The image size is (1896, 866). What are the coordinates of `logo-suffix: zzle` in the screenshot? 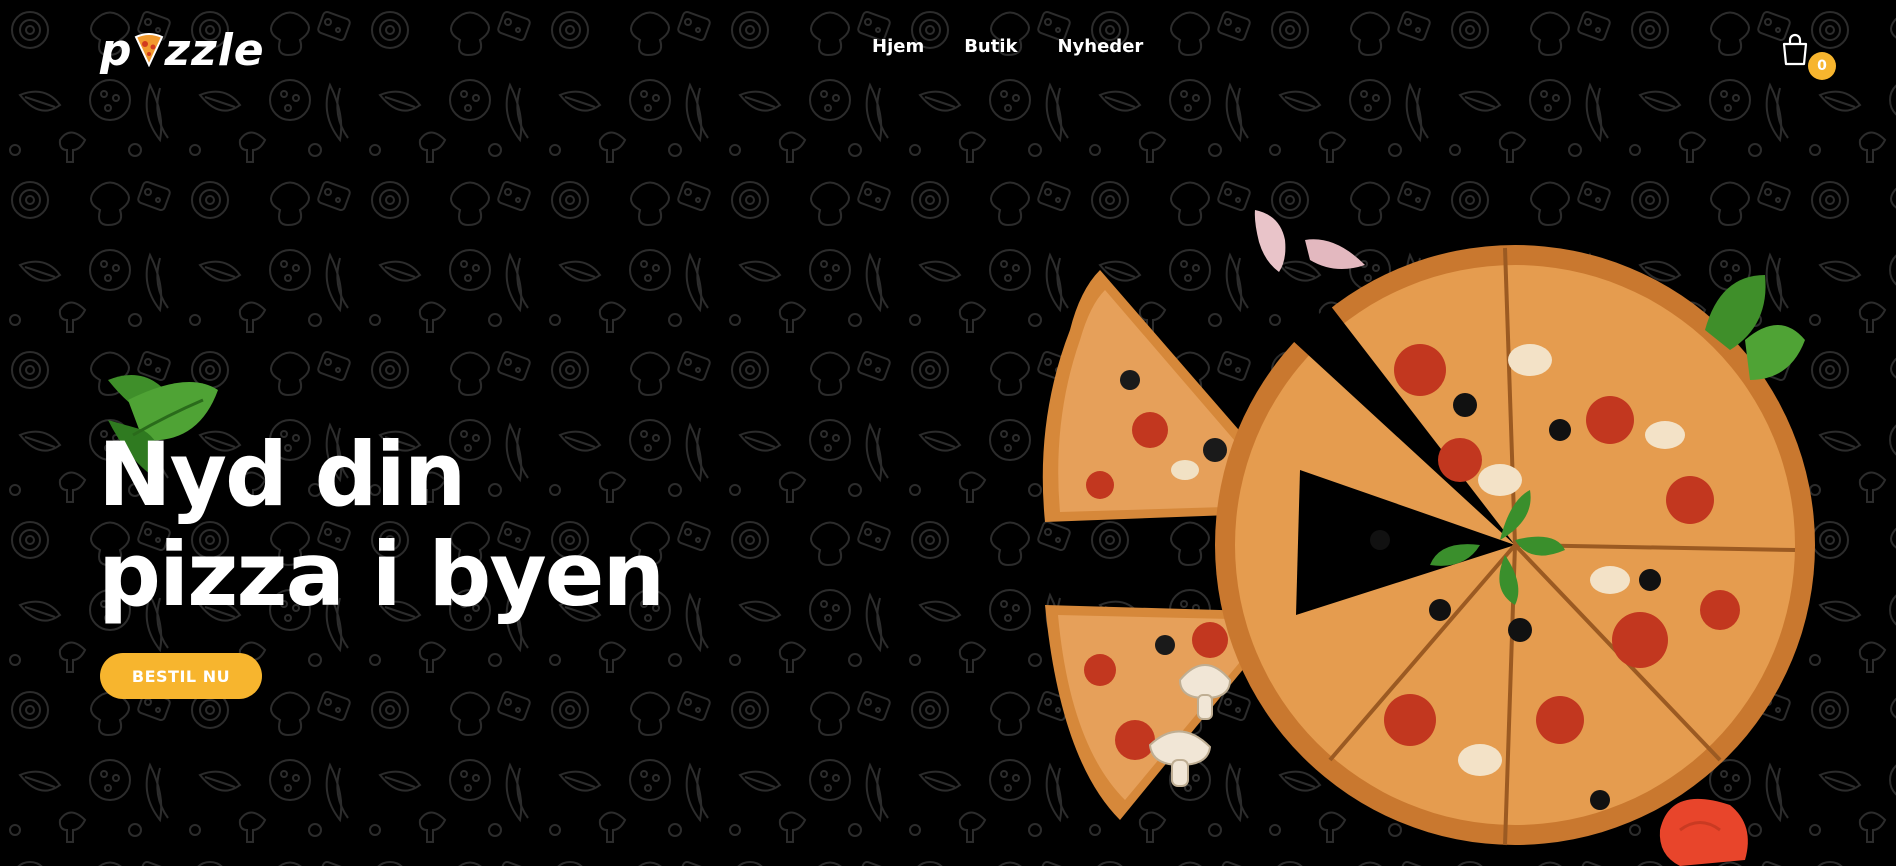 It's located at (214, 50).